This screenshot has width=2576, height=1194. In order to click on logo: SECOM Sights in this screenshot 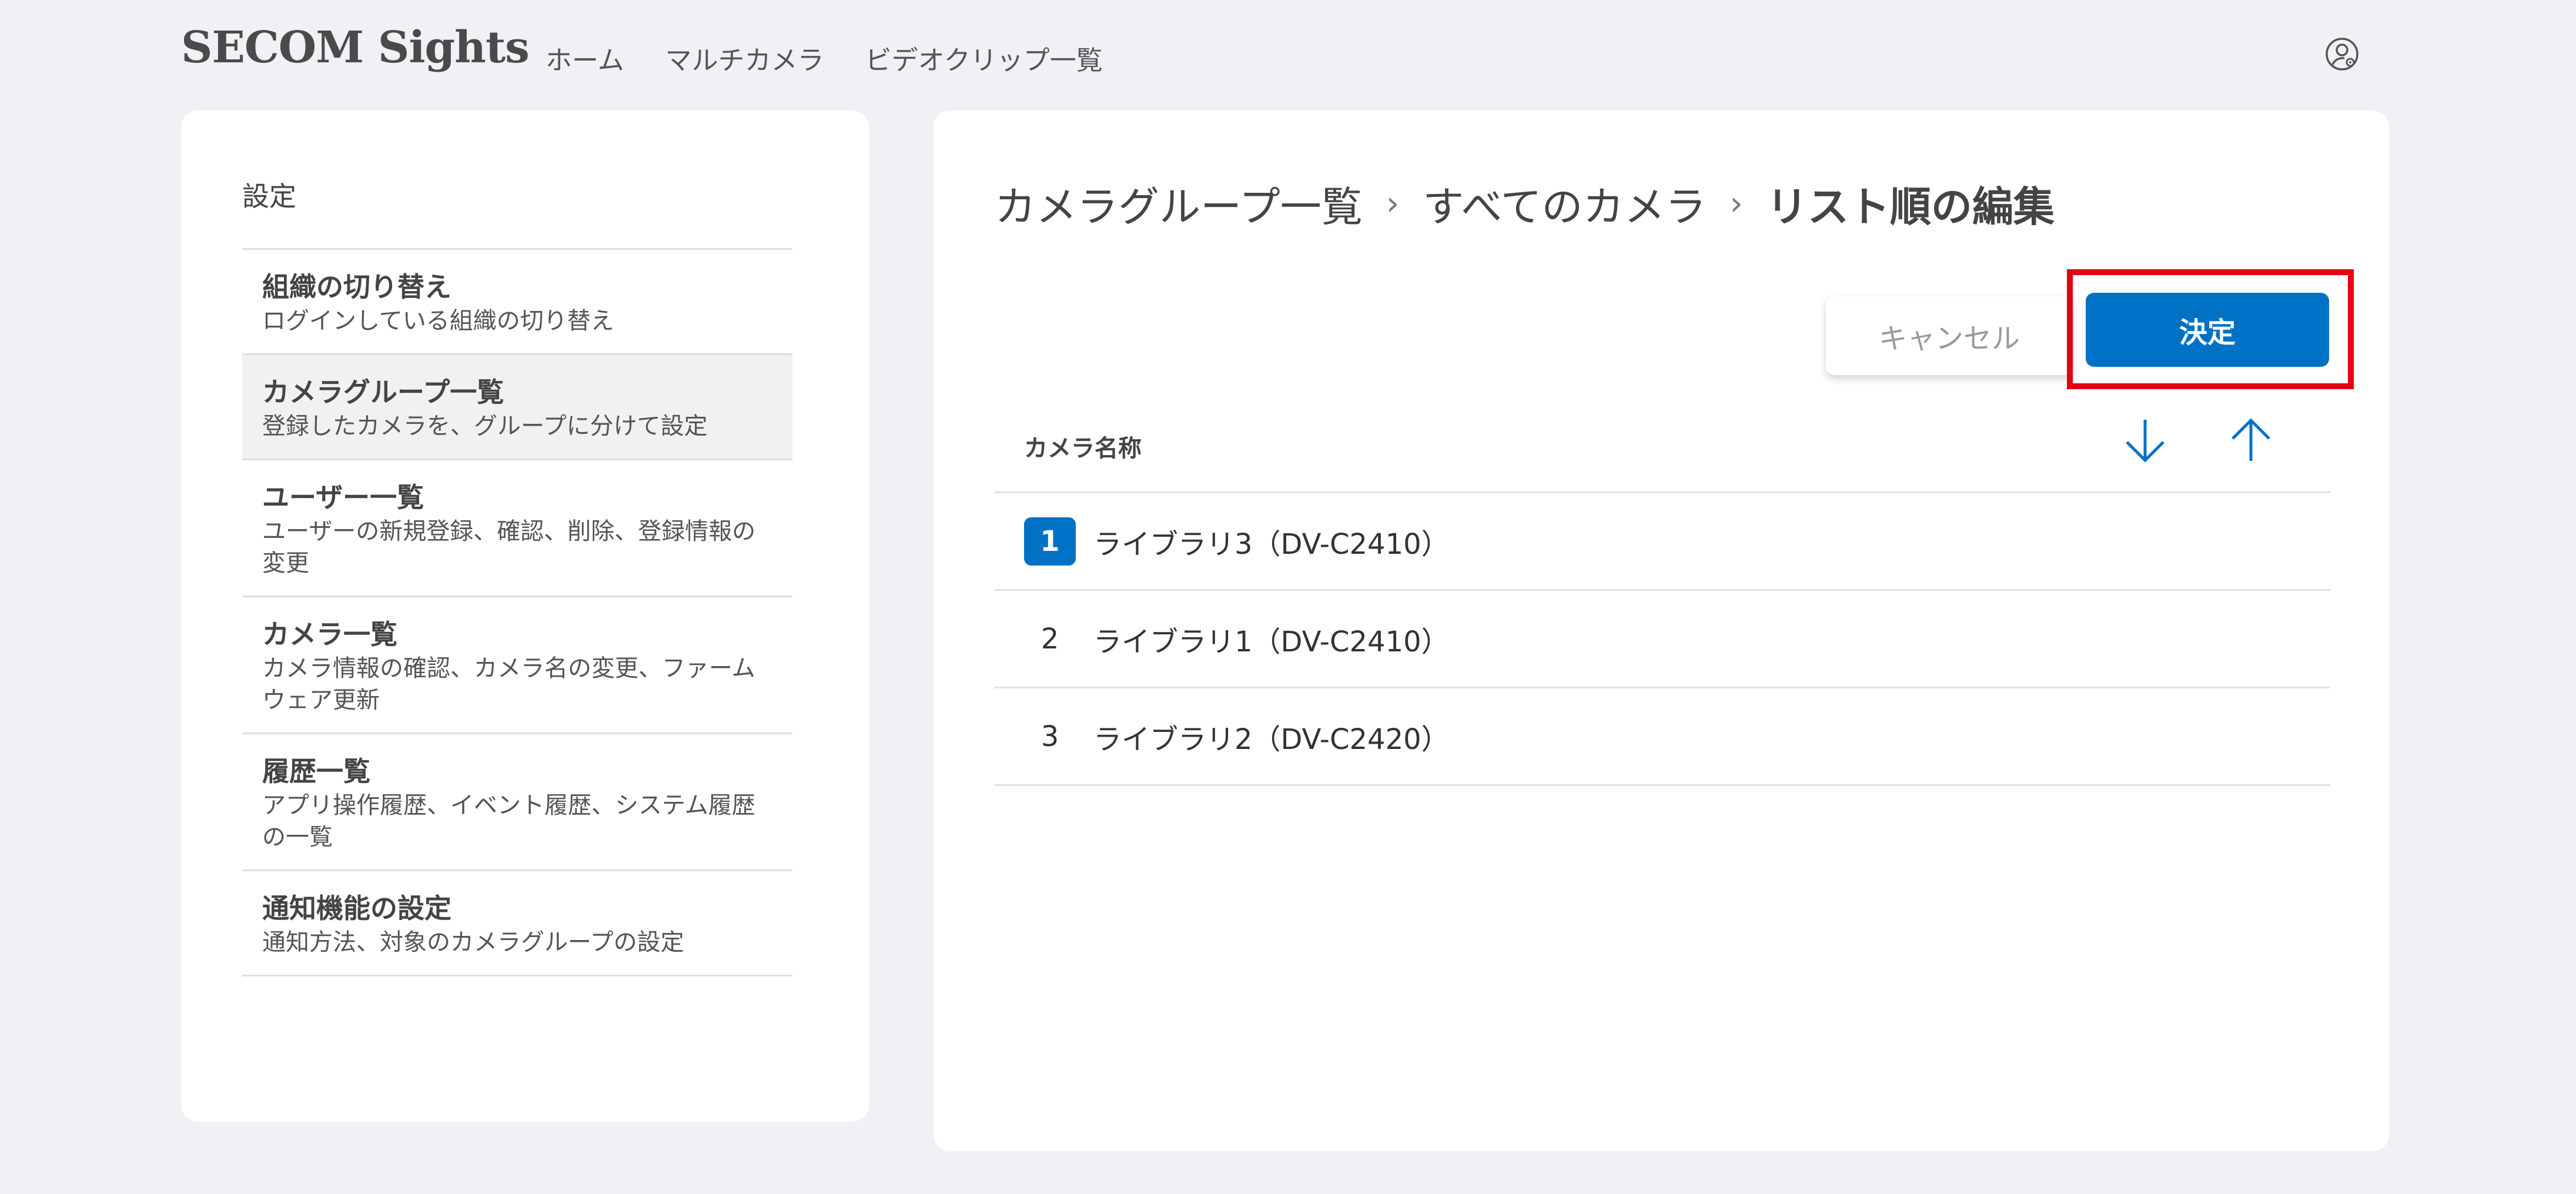, I will do `click(355, 48)`.